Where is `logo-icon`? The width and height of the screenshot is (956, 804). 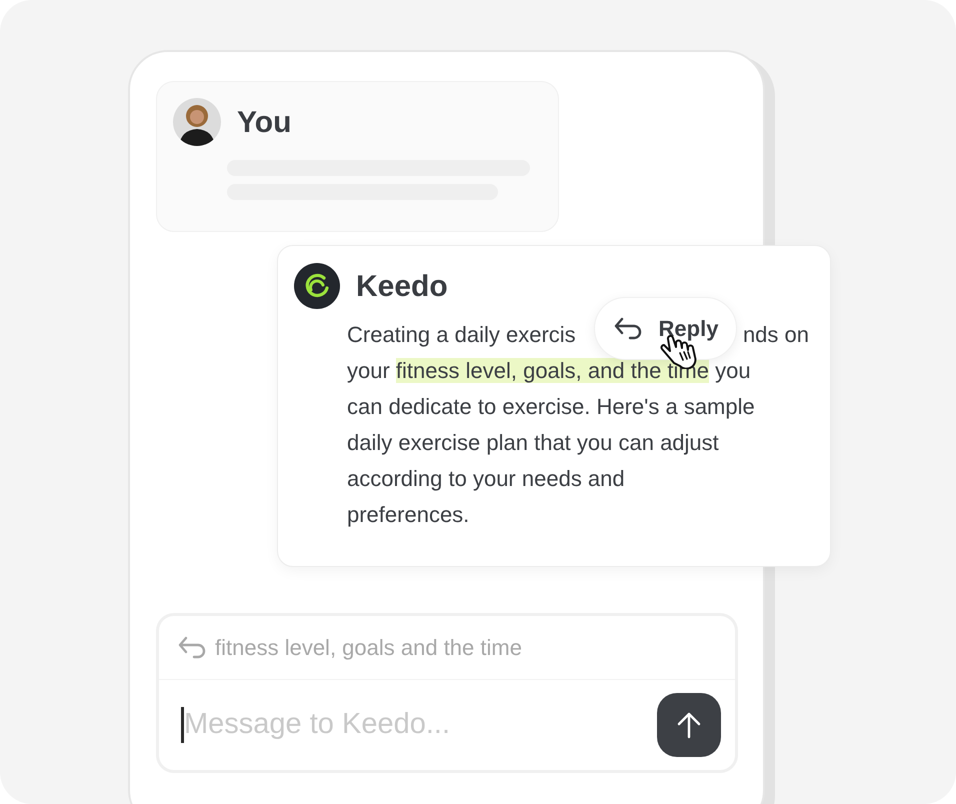 logo-icon is located at coordinates (317, 286).